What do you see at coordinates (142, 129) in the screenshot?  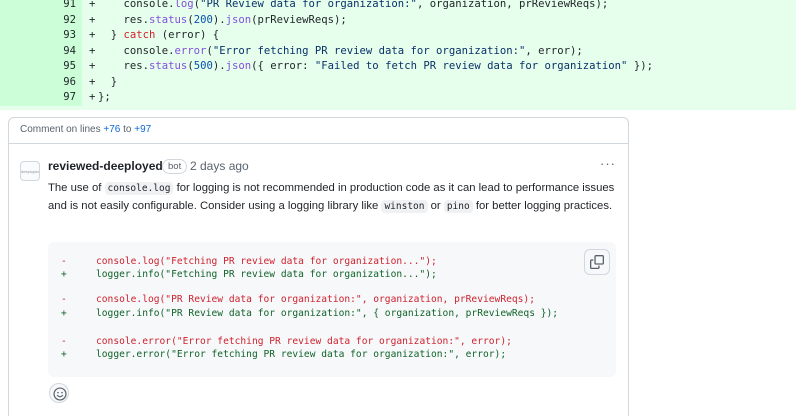 I see `range-end-link: +97` at bounding box center [142, 129].